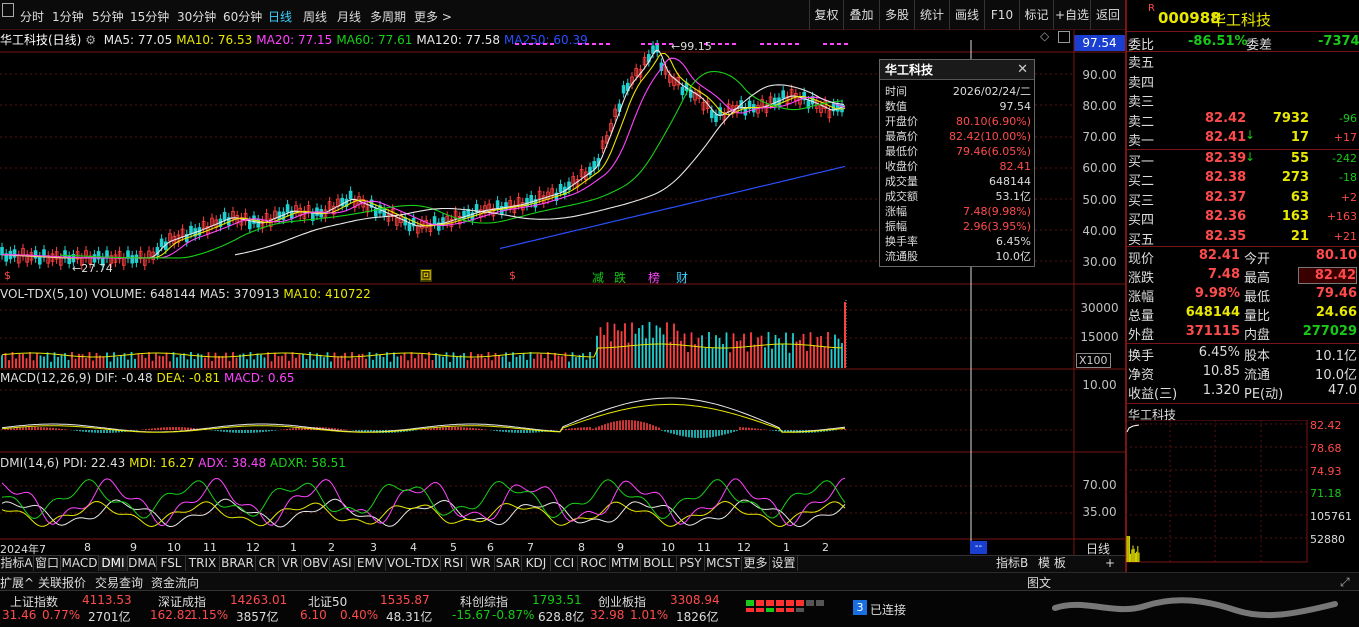  I want to click on indicator-tab: PSY, so click(691, 563).